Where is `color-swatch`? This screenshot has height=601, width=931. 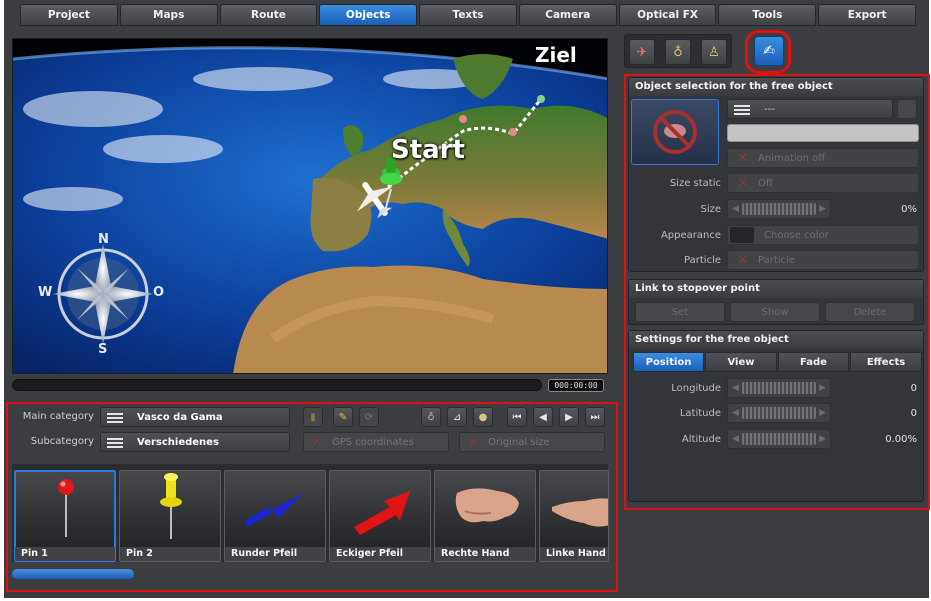
color-swatch is located at coordinates (742, 235).